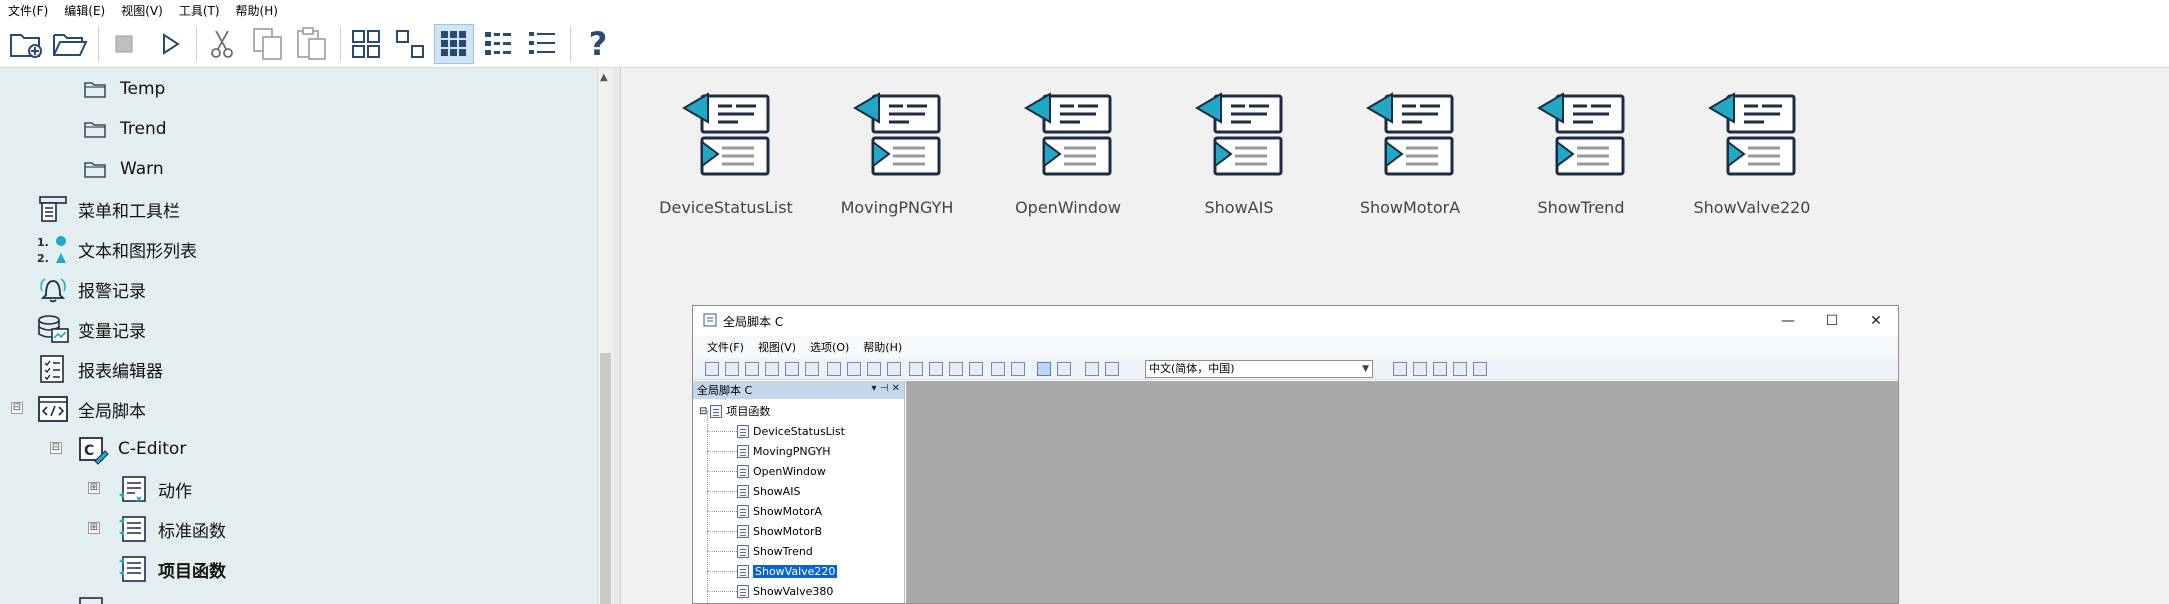 The width and height of the screenshot is (2169, 604). What do you see at coordinates (116, 249) in the screenshot?
I see `tree-item-text-graphic-lists: 1. 2. 文本和图形列表` at bounding box center [116, 249].